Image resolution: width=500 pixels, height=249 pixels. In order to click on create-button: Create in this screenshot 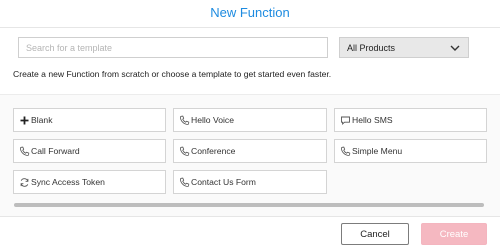, I will do `click(454, 234)`.